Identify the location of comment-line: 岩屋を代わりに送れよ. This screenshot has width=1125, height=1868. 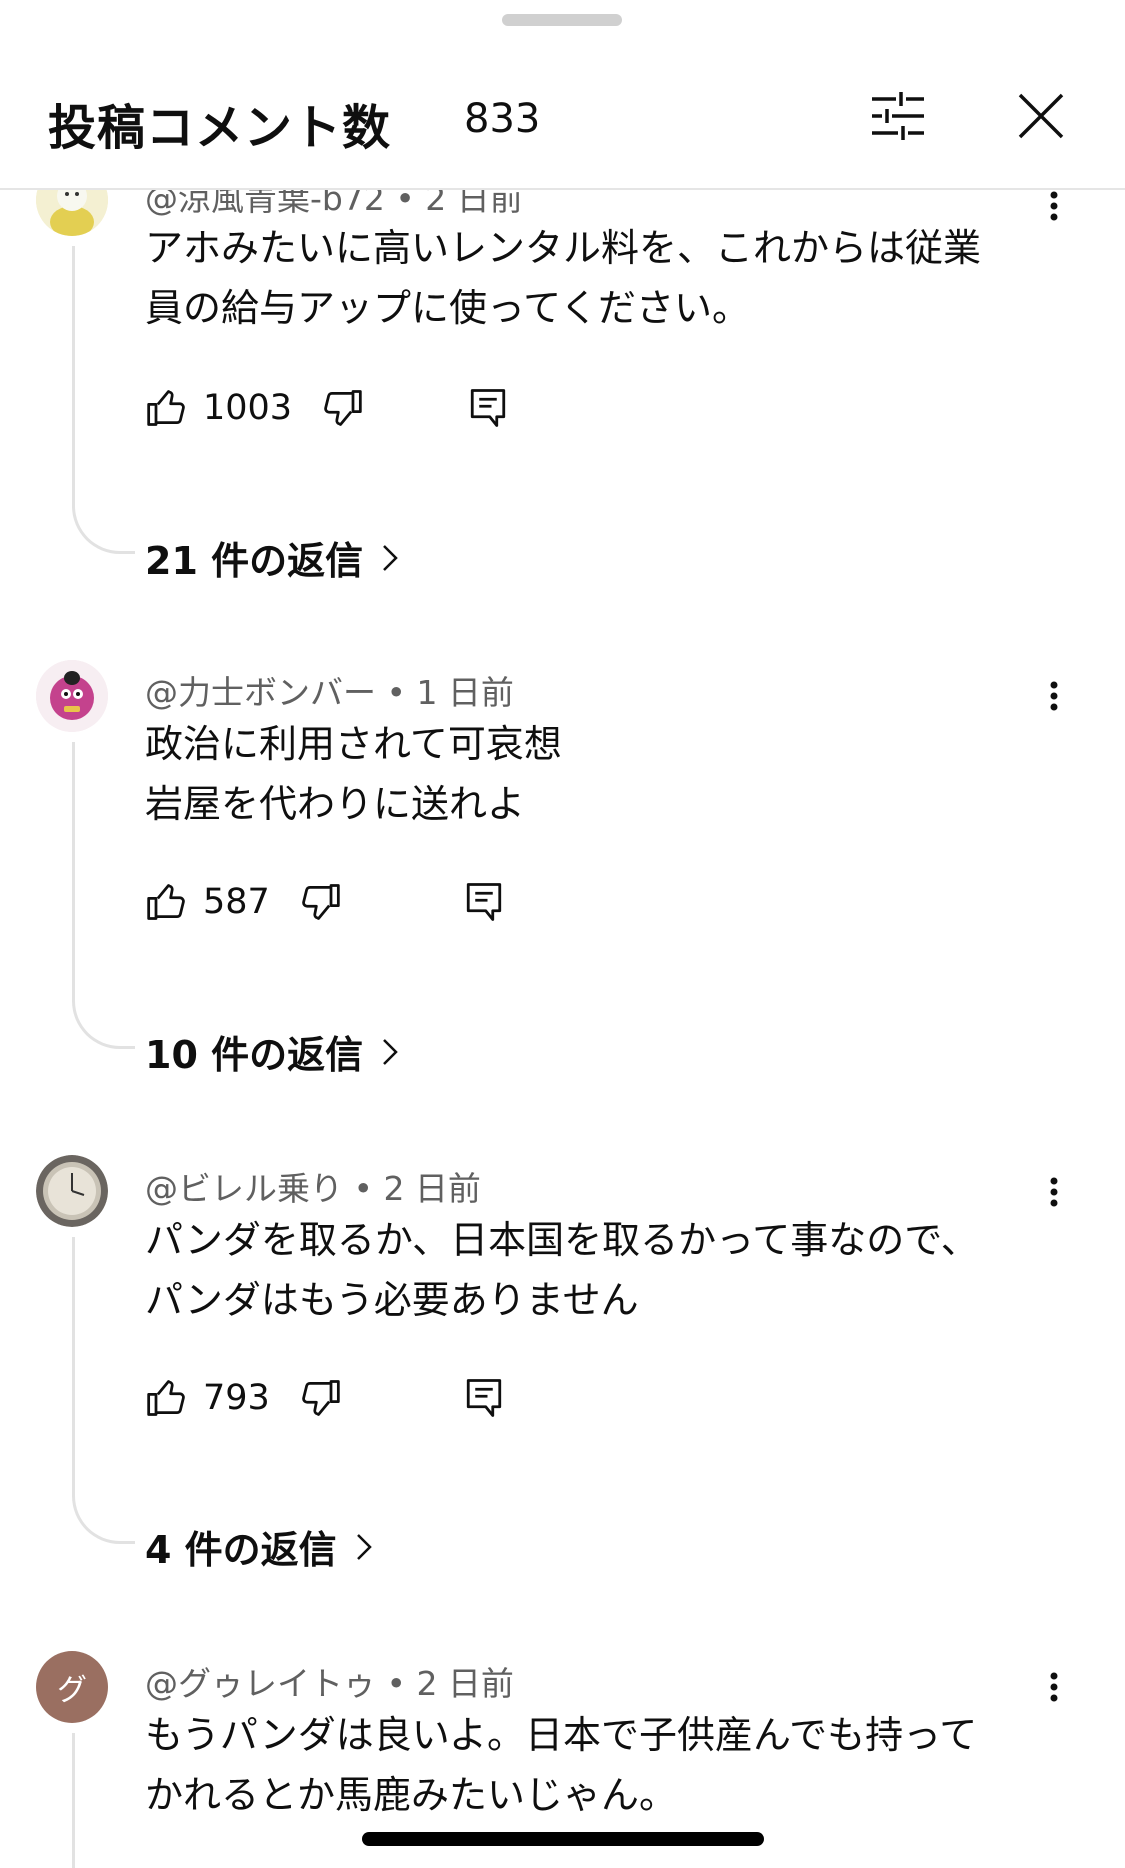
(335, 804).